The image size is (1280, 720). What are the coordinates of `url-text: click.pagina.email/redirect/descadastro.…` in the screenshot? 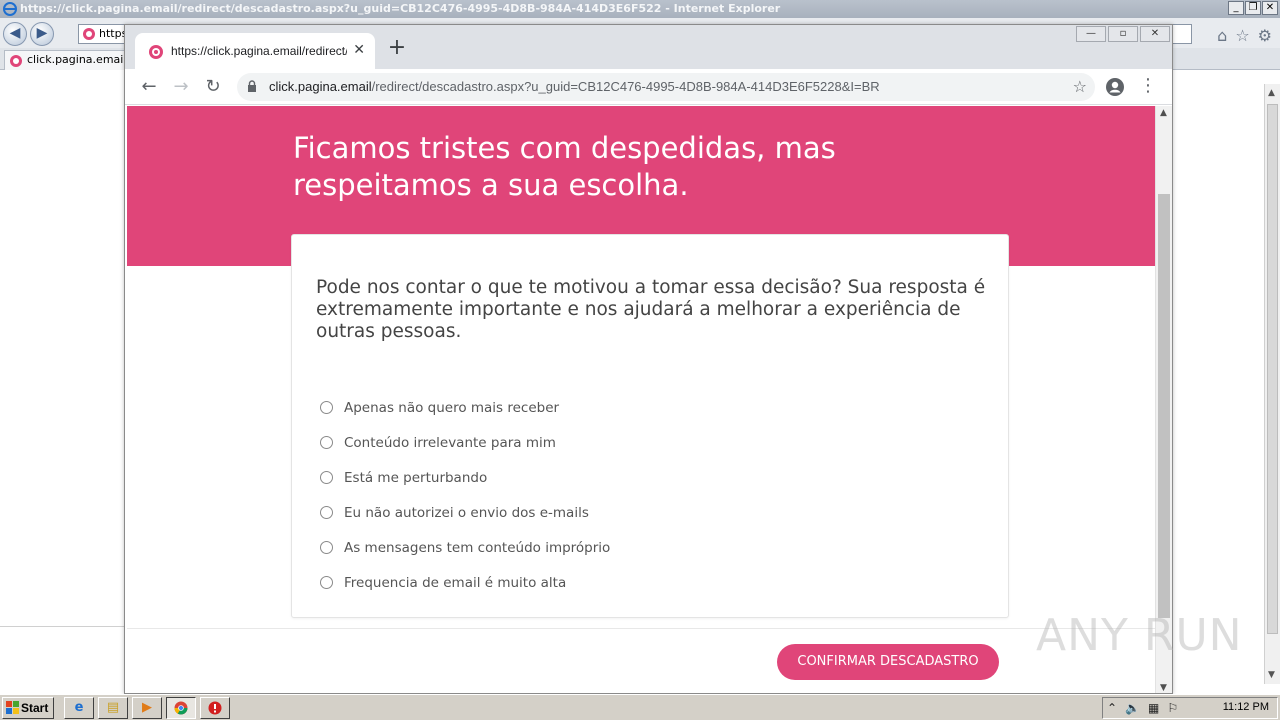 It's located at (574, 86).